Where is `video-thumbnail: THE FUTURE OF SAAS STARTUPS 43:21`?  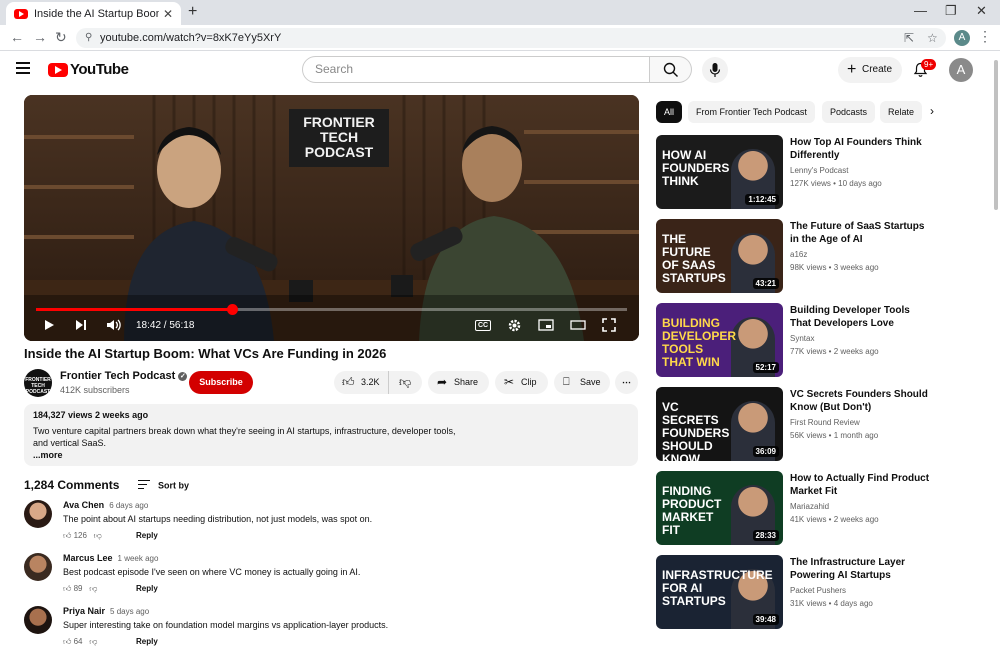
video-thumbnail: THE FUTURE OF SAAS STARTUPS 43:21 is located at coordinates (719, 256).